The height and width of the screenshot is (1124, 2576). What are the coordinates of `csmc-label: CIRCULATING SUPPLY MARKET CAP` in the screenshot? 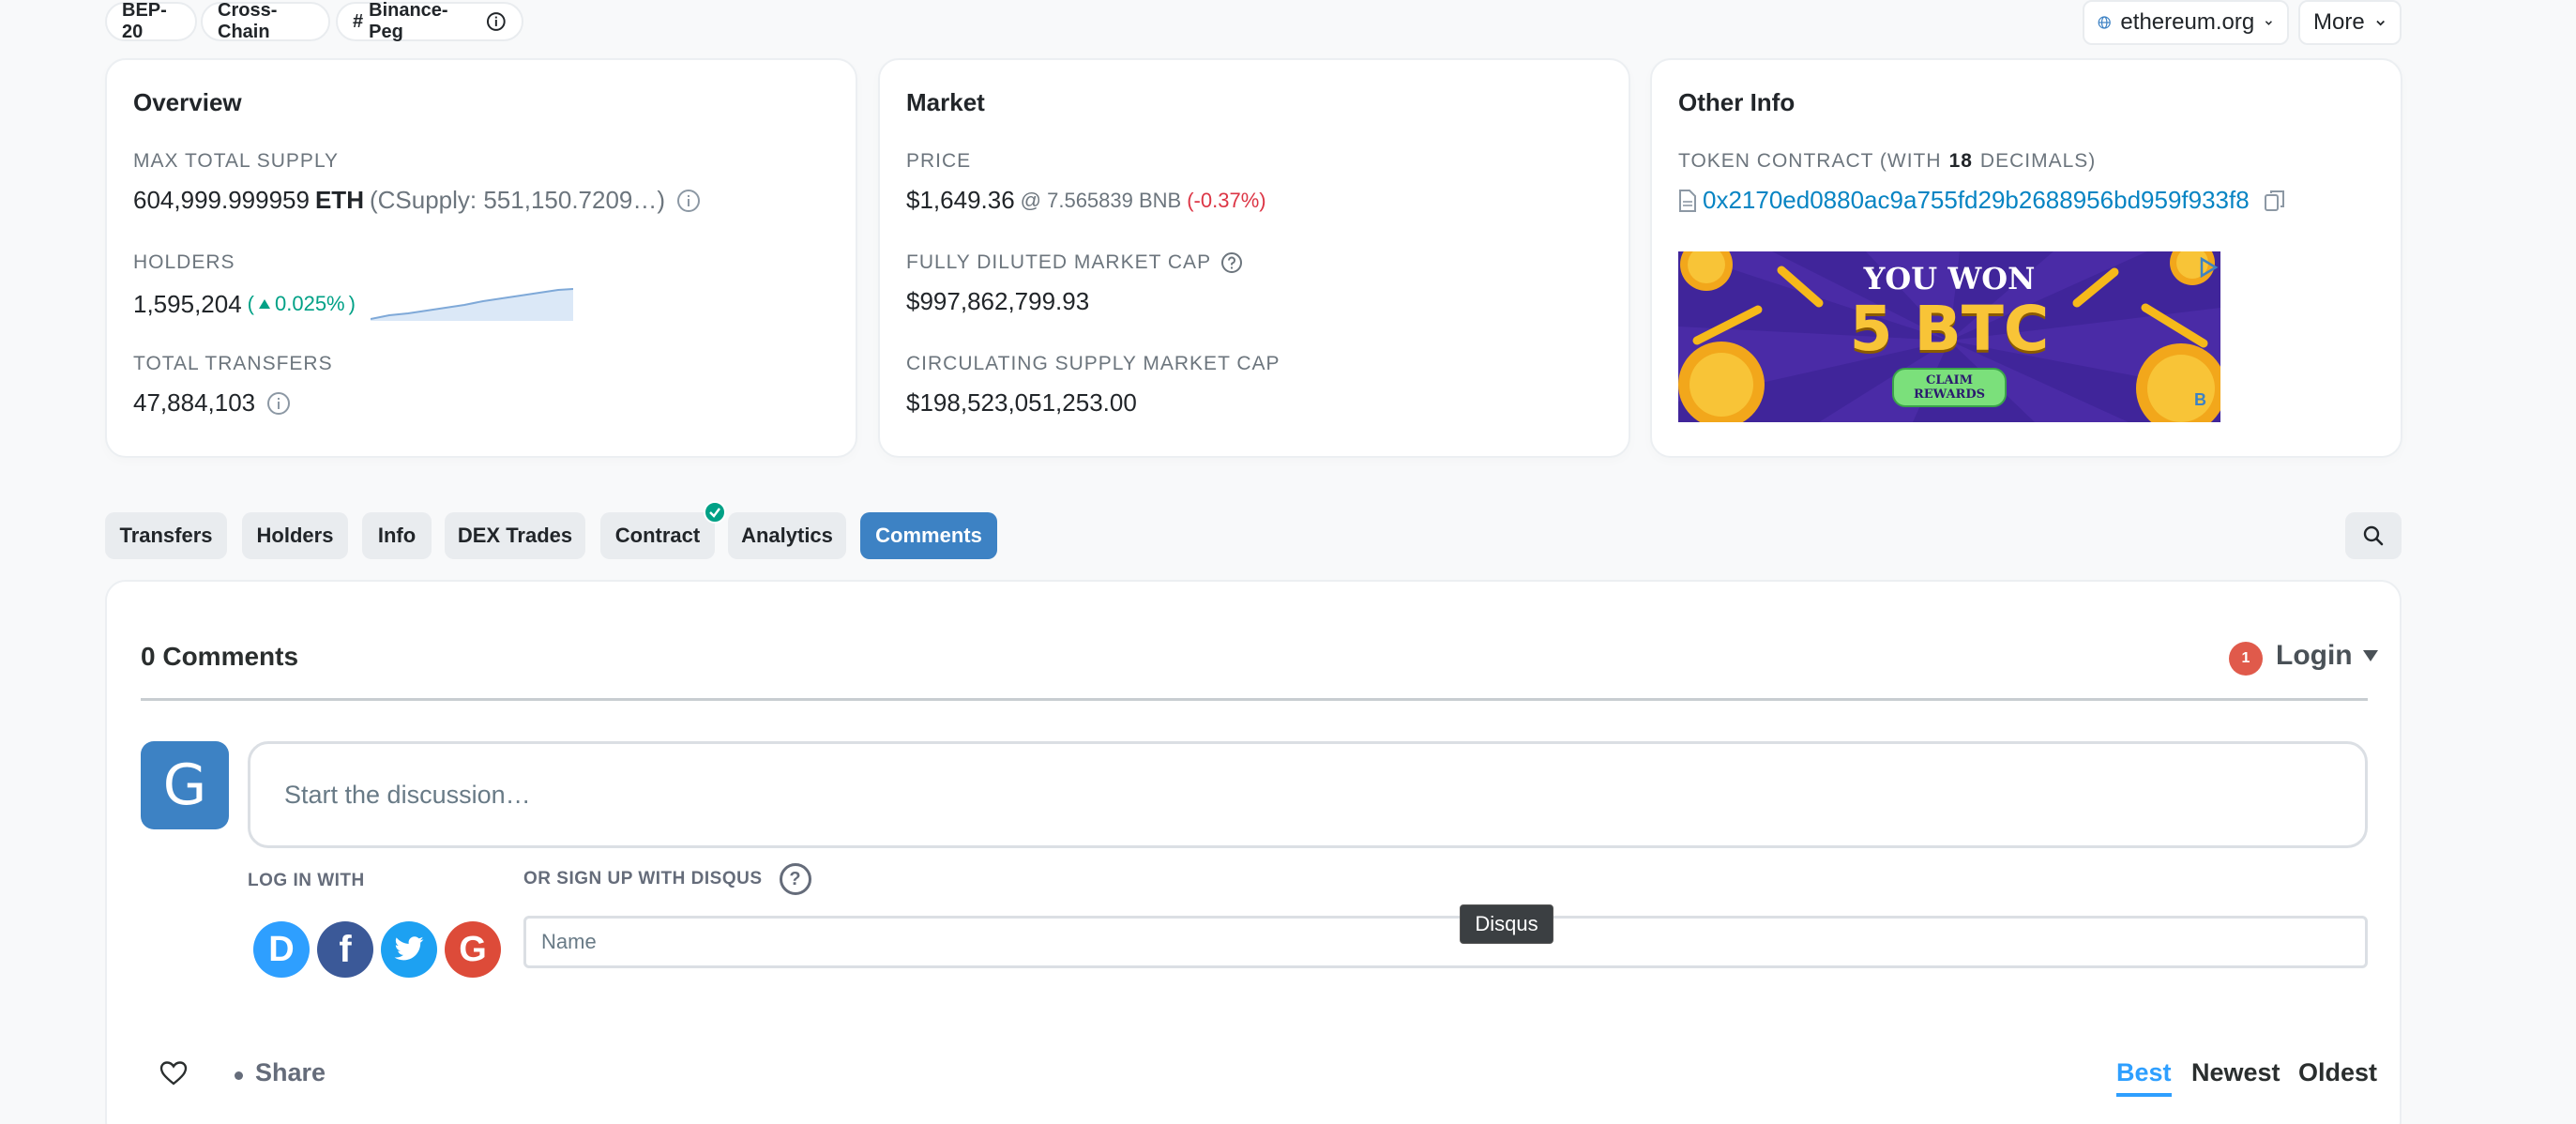 It's located at (1093, 363).